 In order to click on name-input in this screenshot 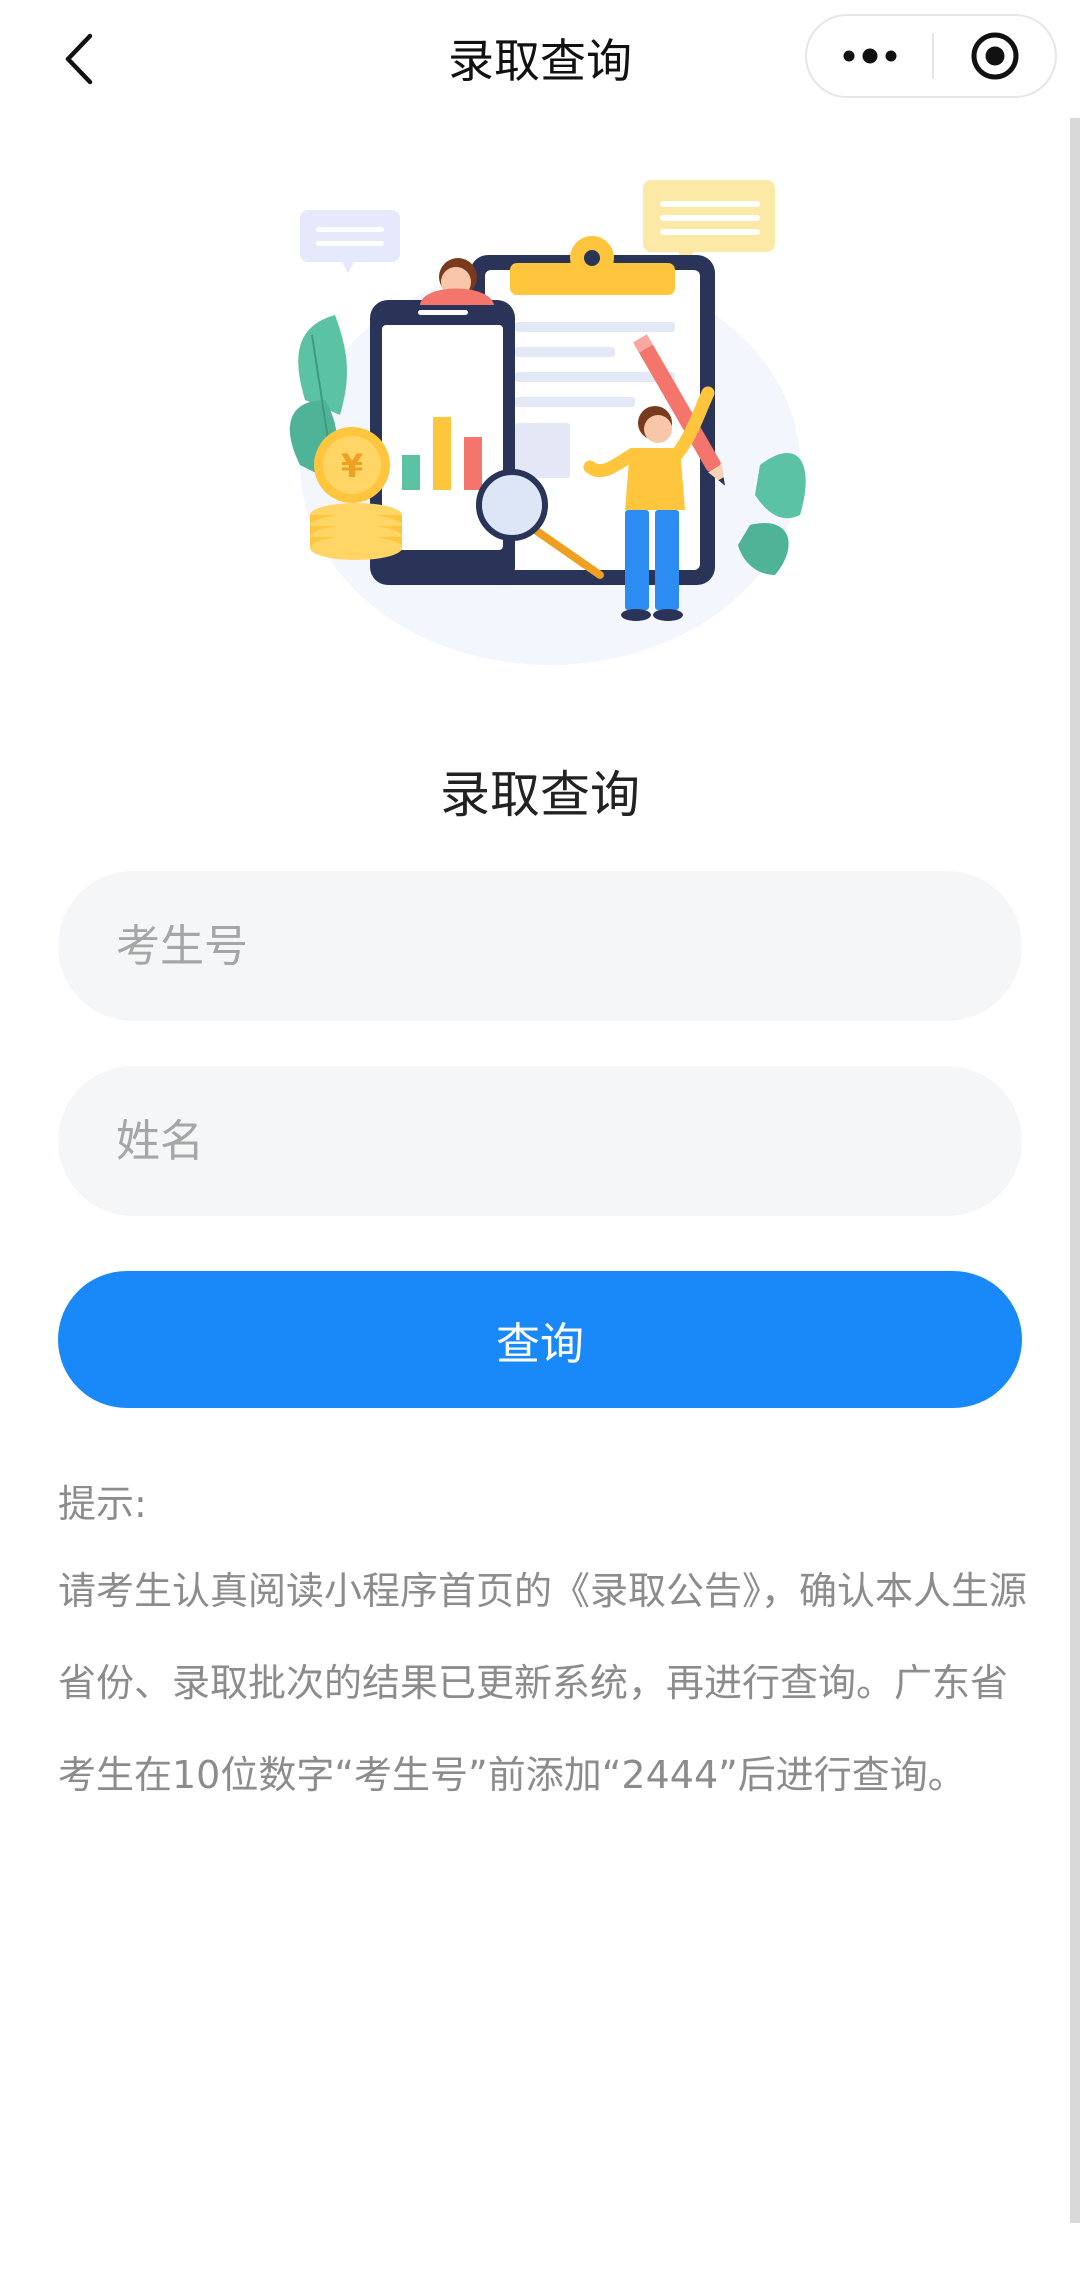, I will do `click(568, 1141)`.